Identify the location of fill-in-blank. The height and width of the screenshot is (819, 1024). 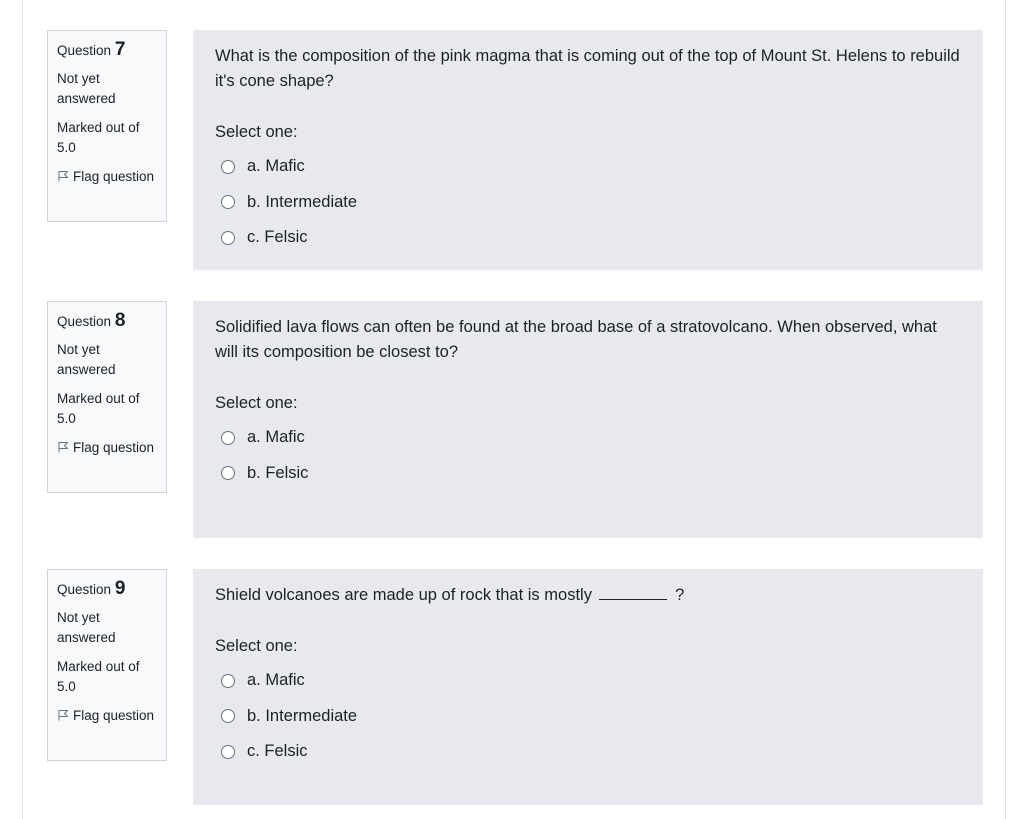
(632, 592).